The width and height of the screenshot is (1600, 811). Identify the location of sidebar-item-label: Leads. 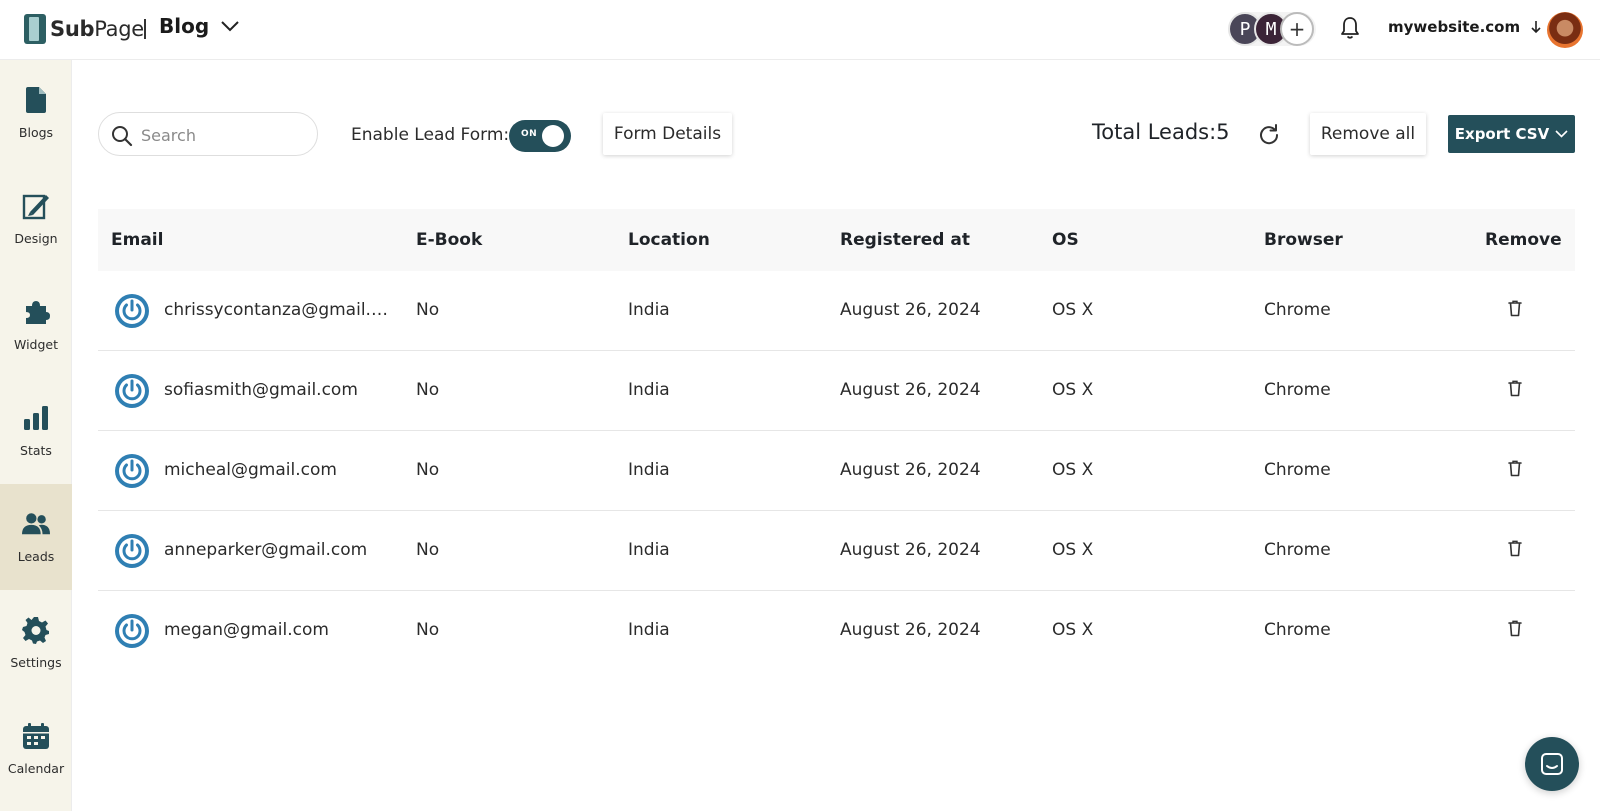
(36, 556).